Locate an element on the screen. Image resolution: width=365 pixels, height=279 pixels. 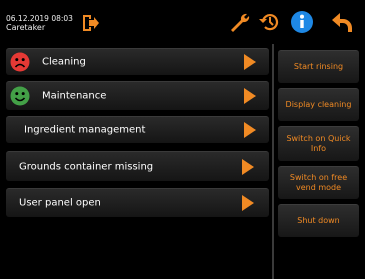
sad-face-icon is located at coordinates (20, 62).